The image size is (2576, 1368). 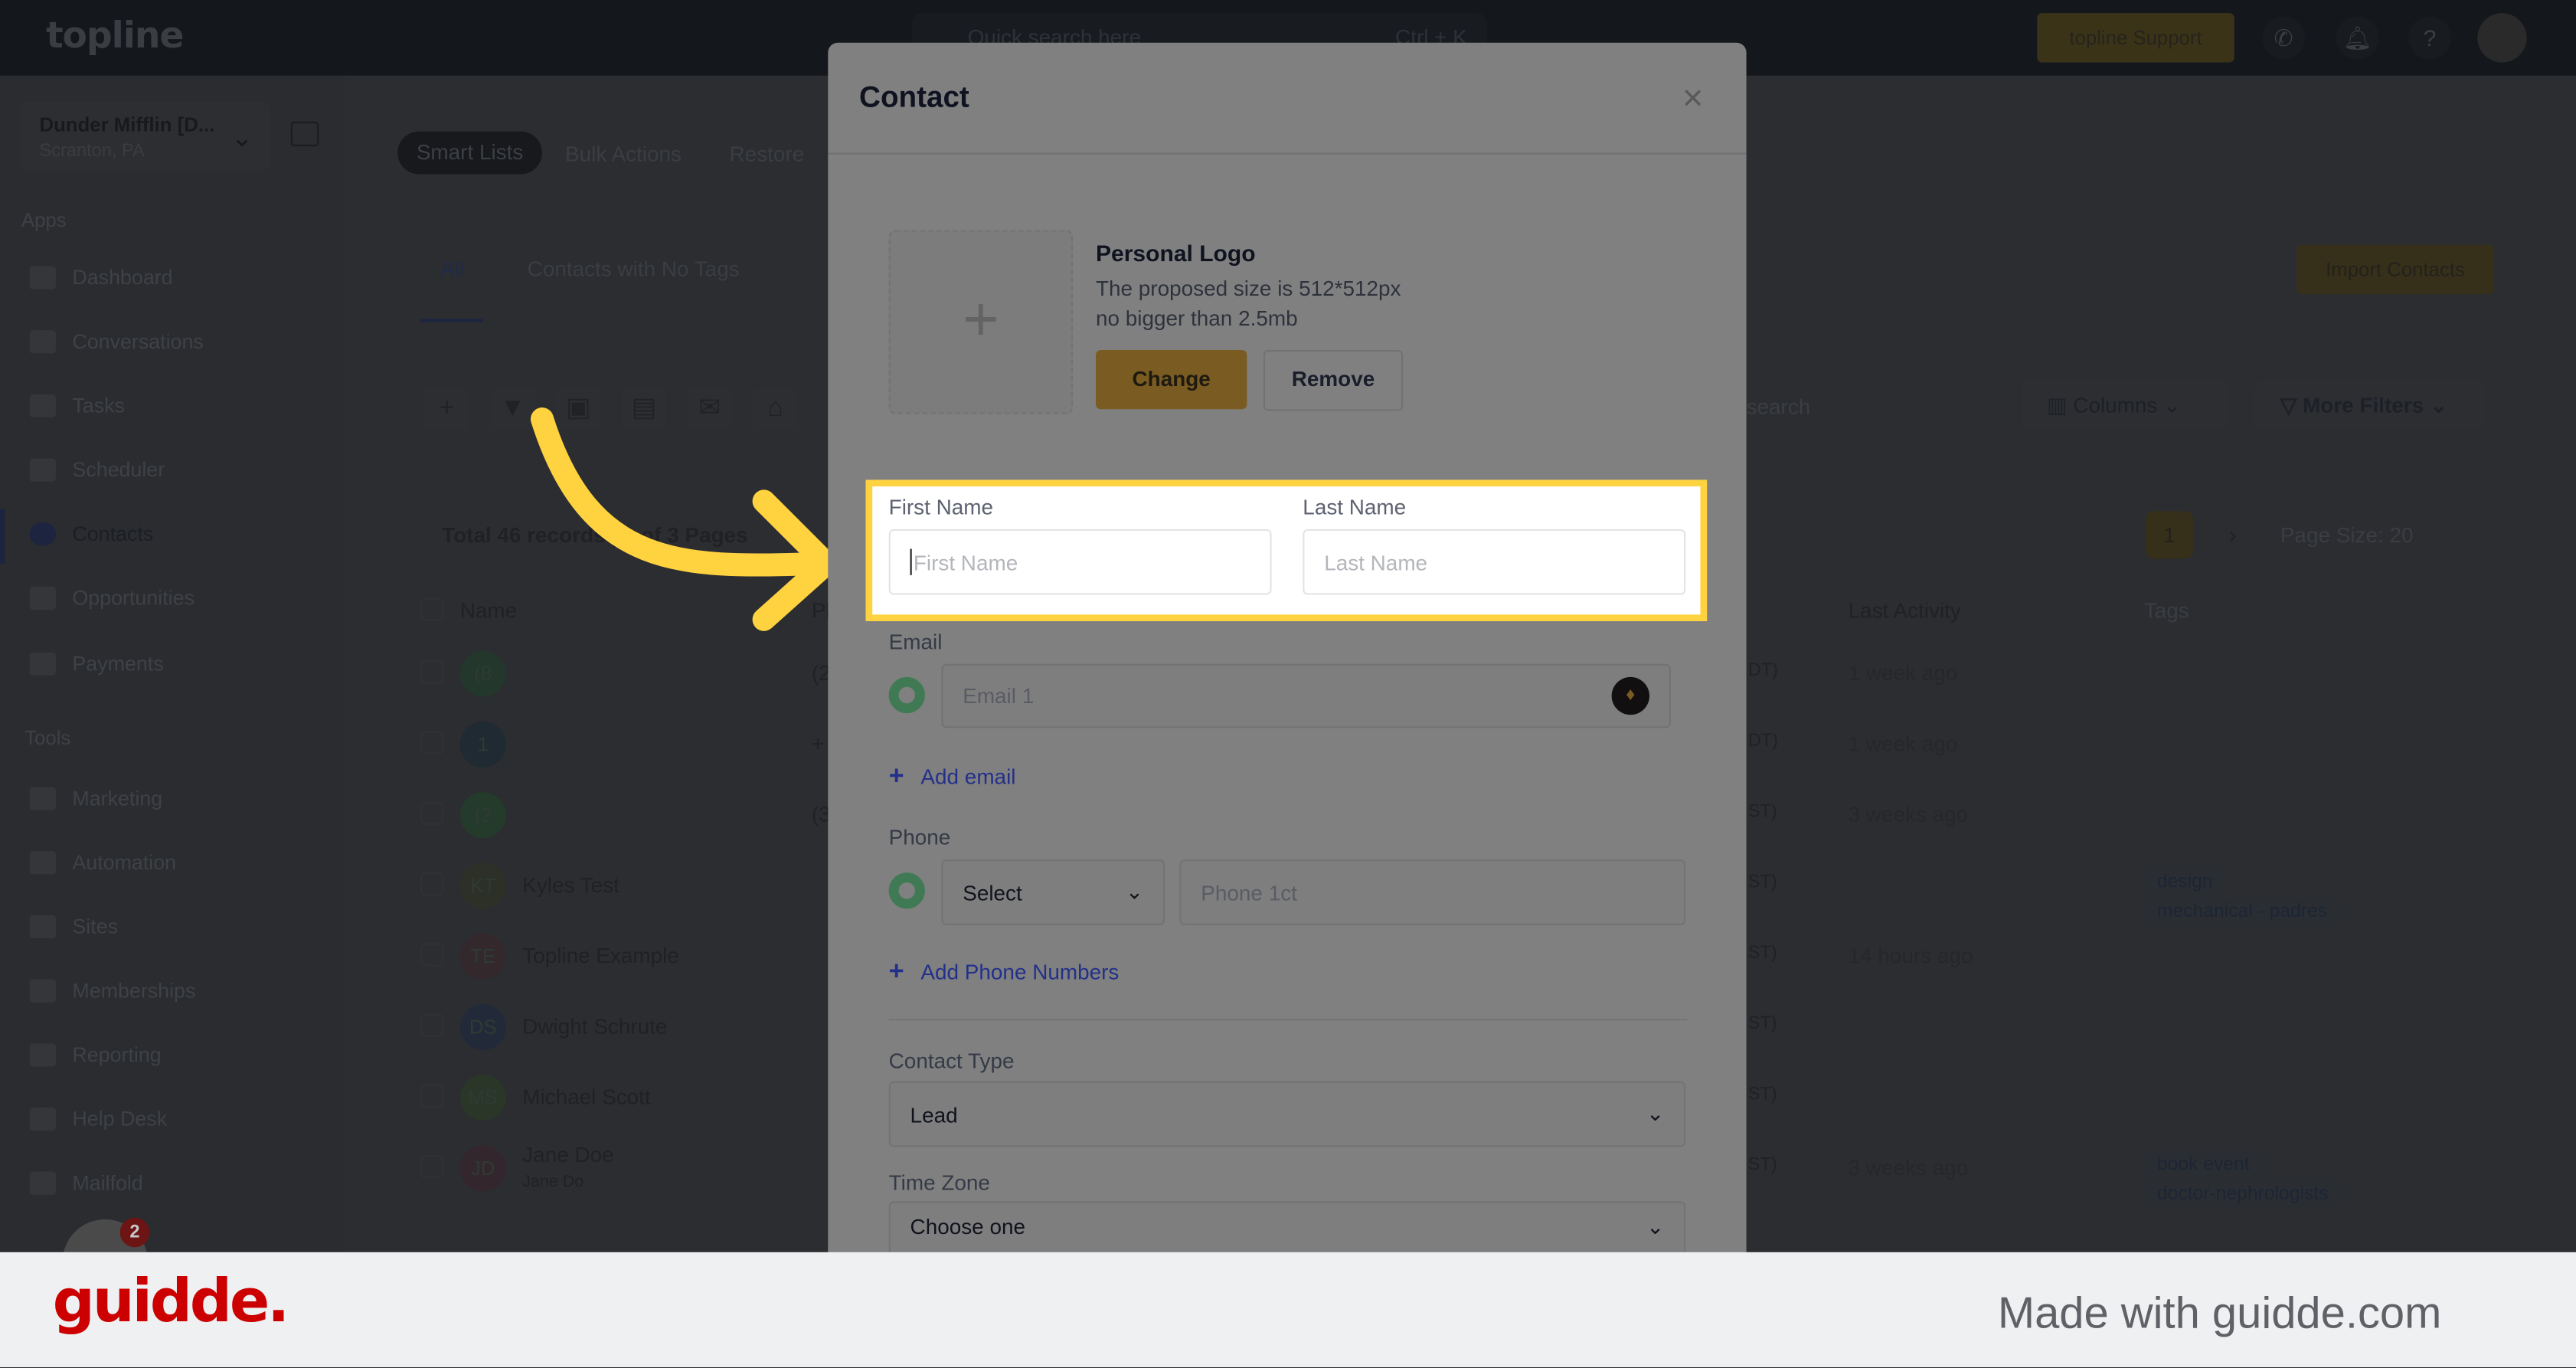 I want to click on page-1-button: 1, so click(x=2169, y=535).